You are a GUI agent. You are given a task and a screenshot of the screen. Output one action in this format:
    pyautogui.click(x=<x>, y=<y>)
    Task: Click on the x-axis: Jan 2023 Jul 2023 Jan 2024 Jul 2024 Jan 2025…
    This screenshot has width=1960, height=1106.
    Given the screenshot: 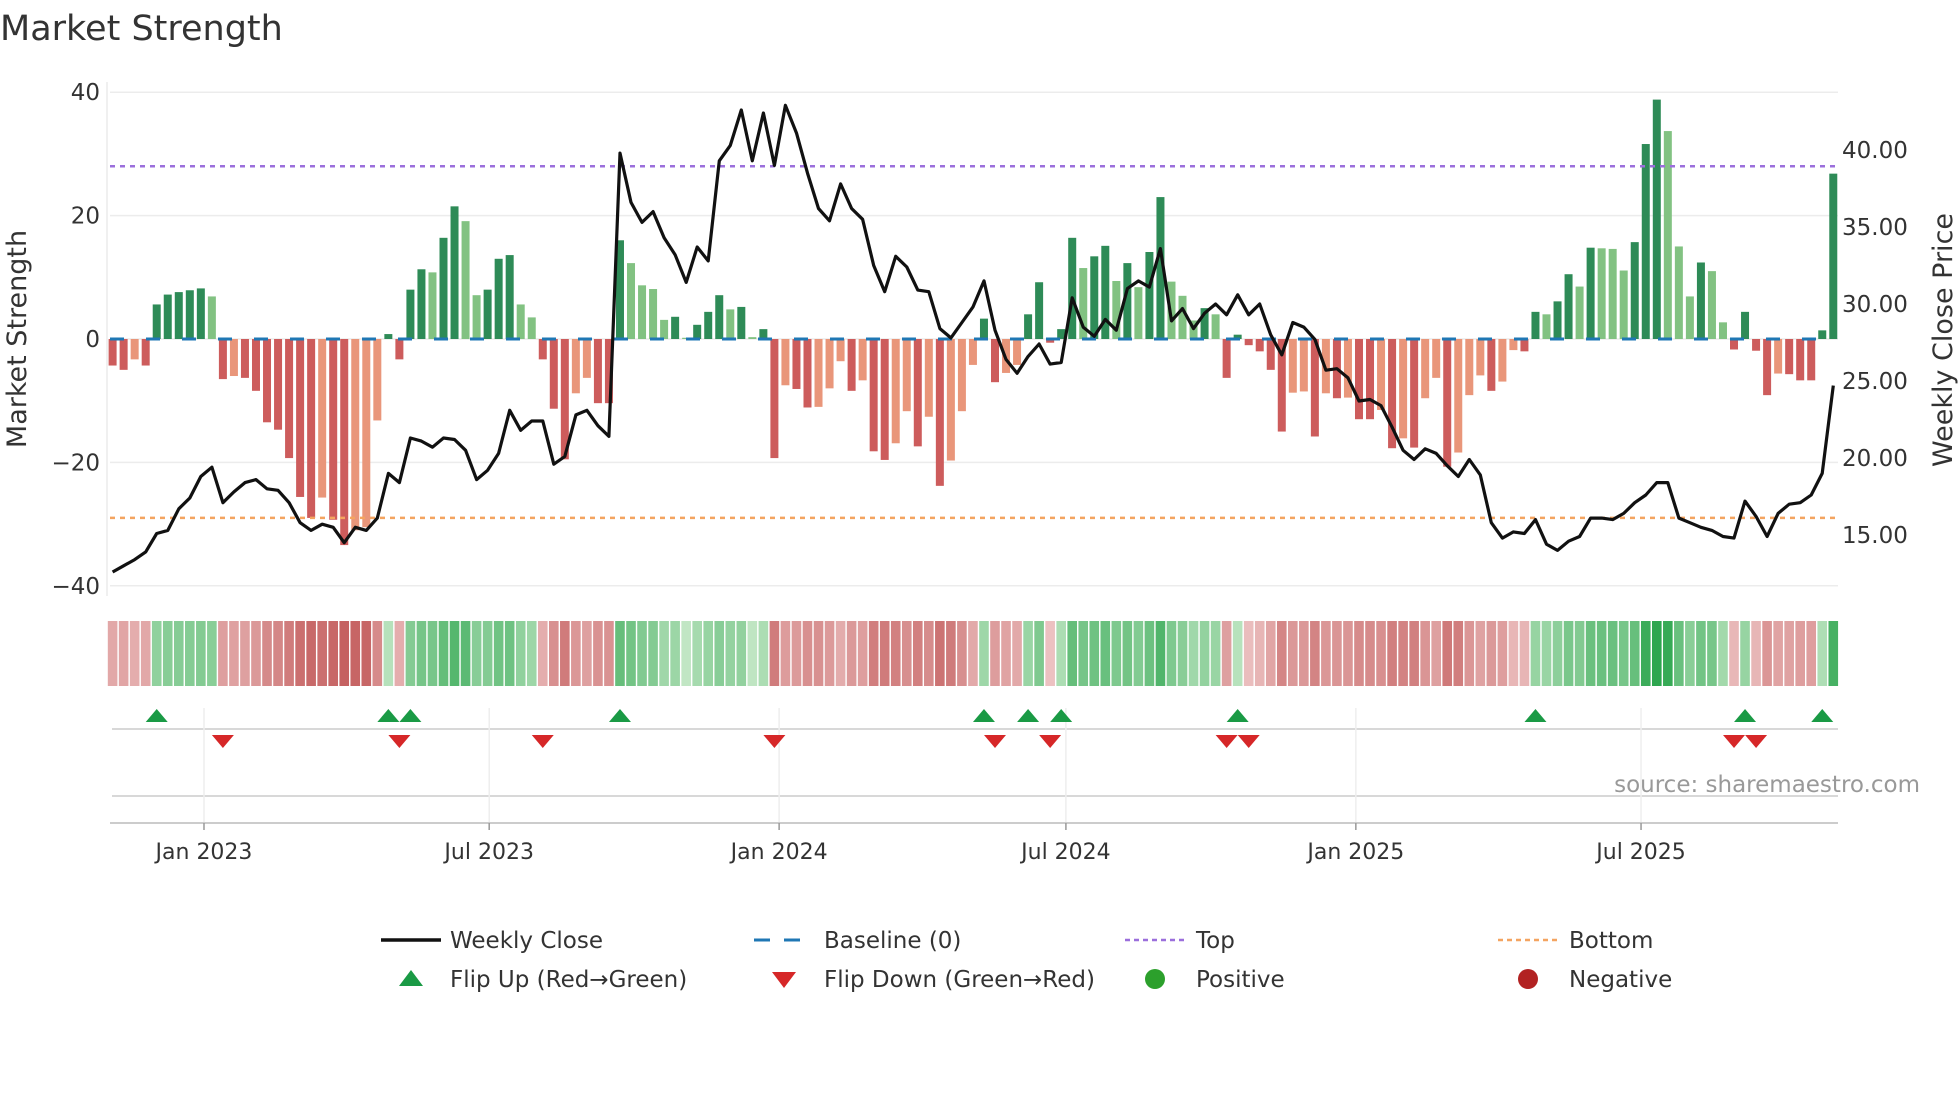 What is the action you would take?
    pyautogui.click(x=974, y=843)
    